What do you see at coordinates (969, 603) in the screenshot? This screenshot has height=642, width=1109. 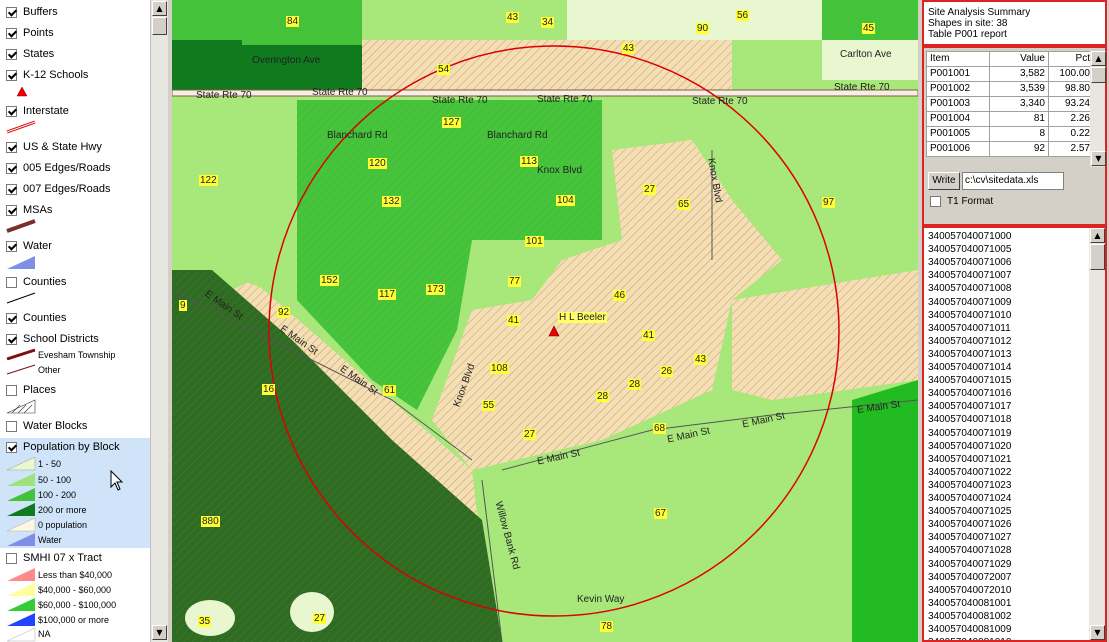 I see `list-item: 340057040081001` at bounding box center [969, 603].